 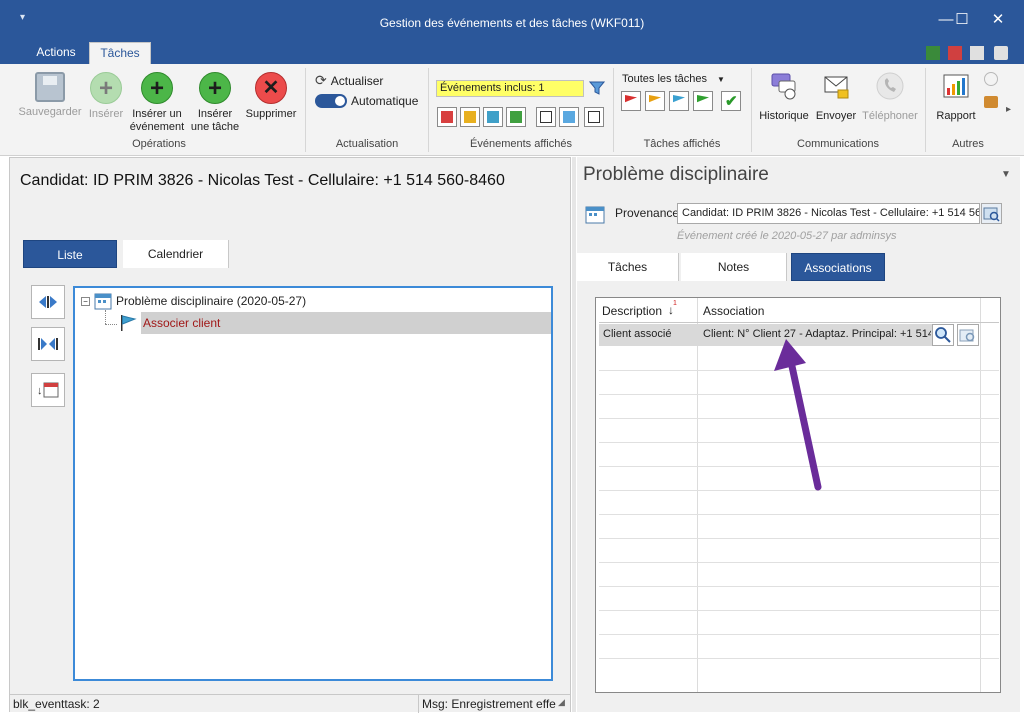 What do you see at coordinates (215, 103) in the screenshot?
I see `insert-task-button: + Insérer une tâche` at bounding box center [215, 103].